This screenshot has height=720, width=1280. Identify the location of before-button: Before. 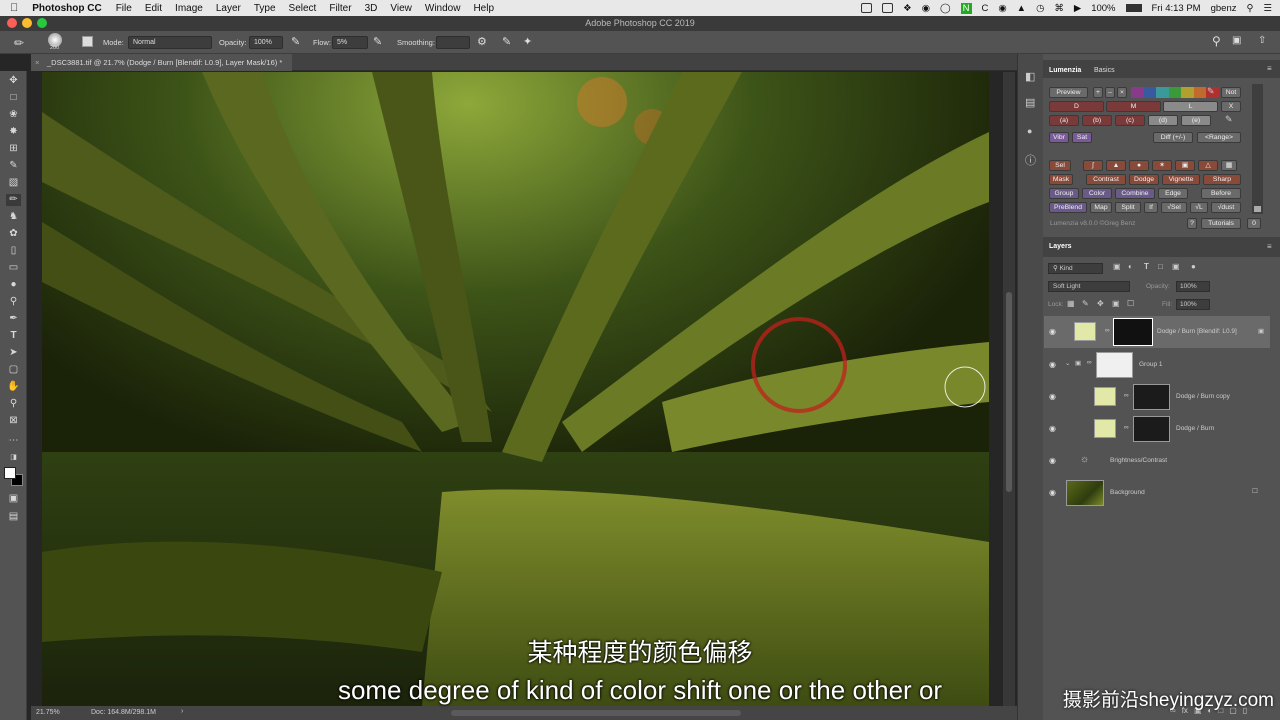
(1221, 193).